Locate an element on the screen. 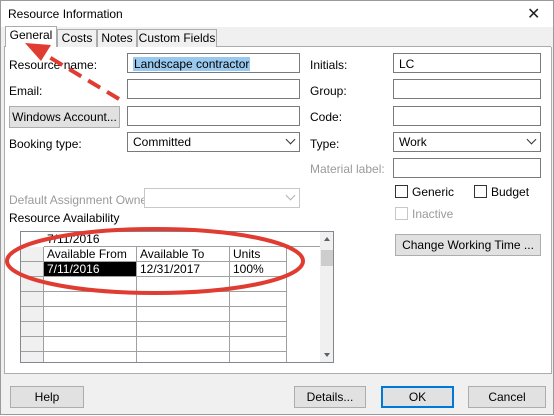 Image resolution: width=554 pixels, height=416 pixels. ok-button: OK is located at coordinates (417, 397).